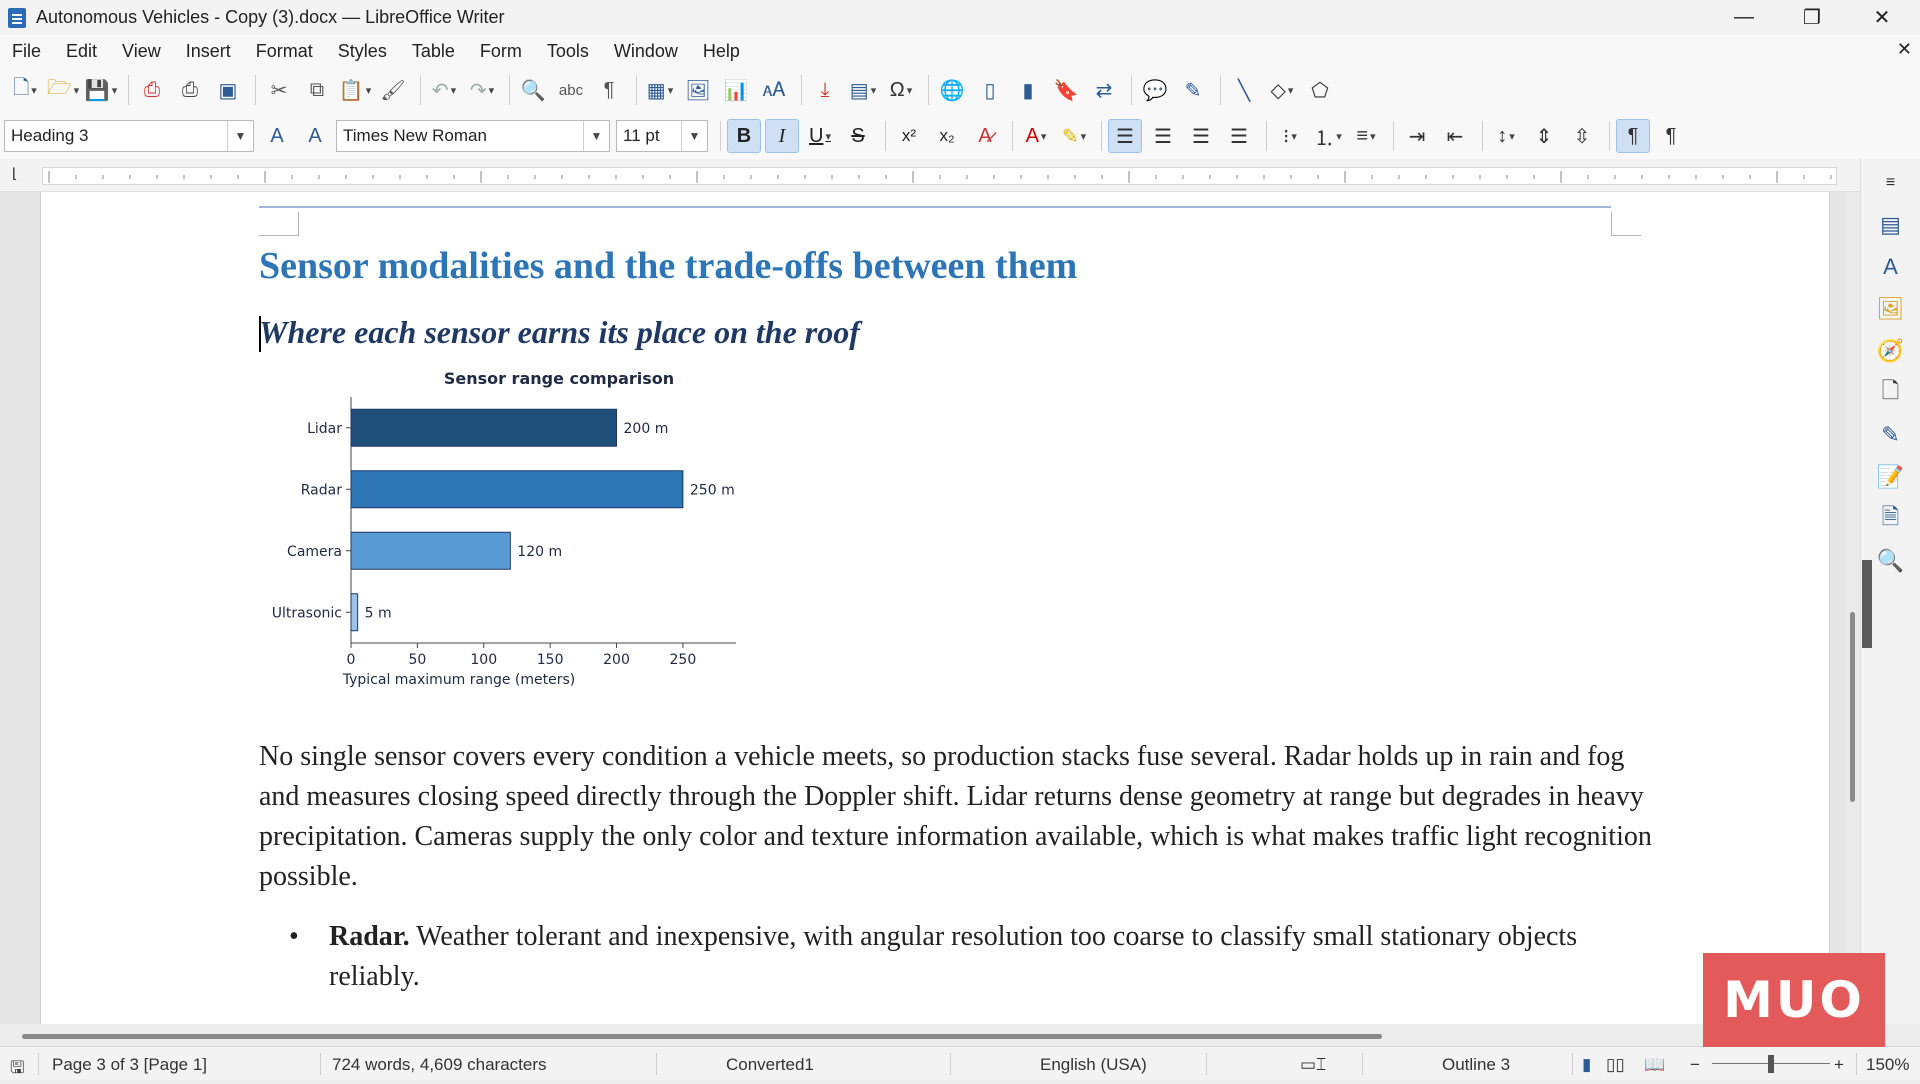 The image size is (1920, 1084). I want to click on single-page-view-icon: ▮, so click(1586, 1065).